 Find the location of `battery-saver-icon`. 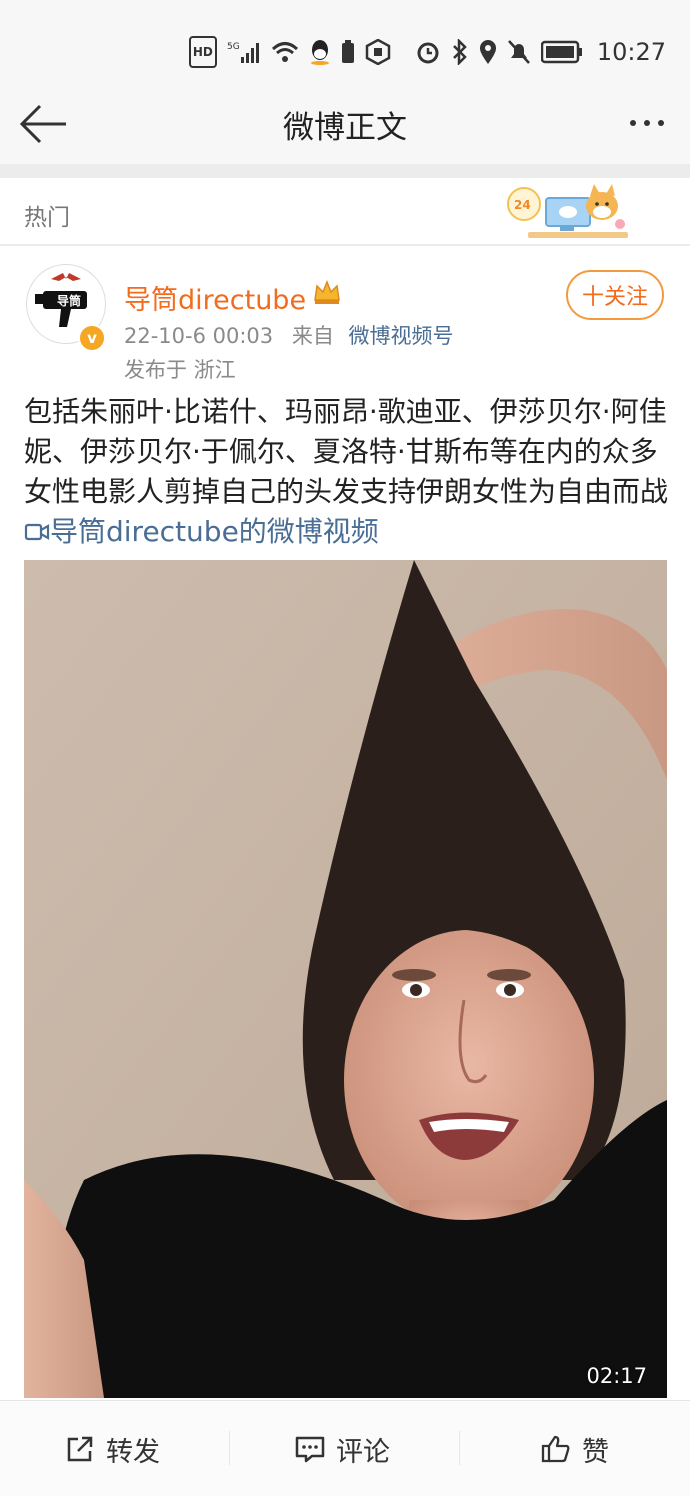

battery-saver-icon is located at coordinates (348, 52).